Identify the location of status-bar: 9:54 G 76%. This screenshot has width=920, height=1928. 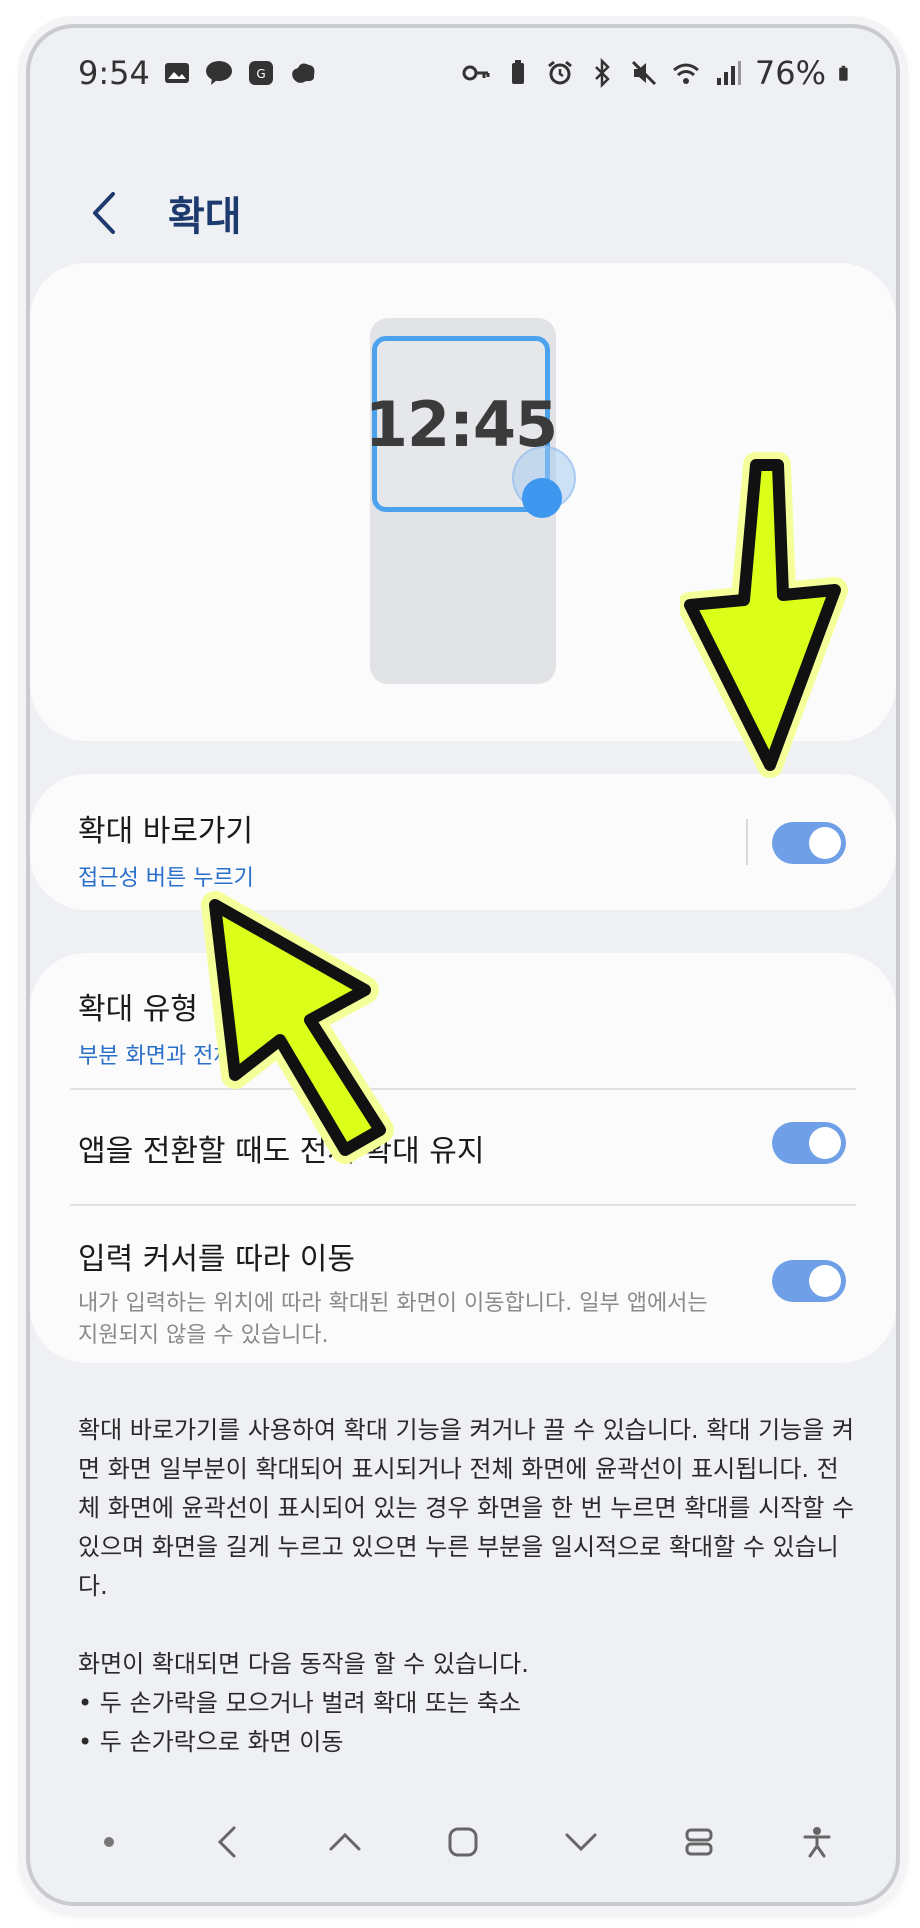
(463, 73).